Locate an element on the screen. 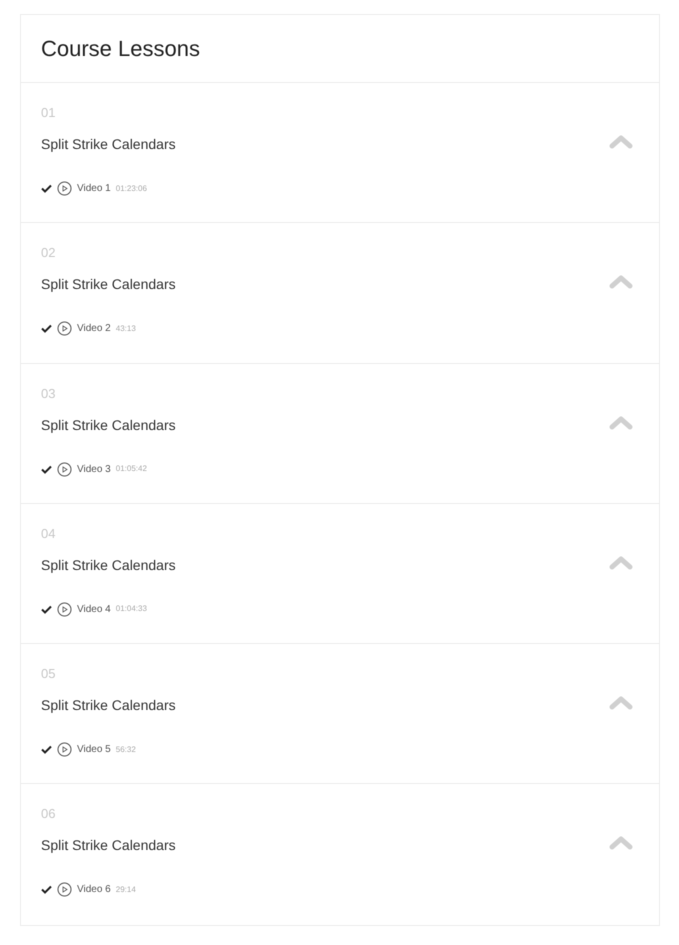  video-duration: 01:04:33 is located at coordinates (131, 609).